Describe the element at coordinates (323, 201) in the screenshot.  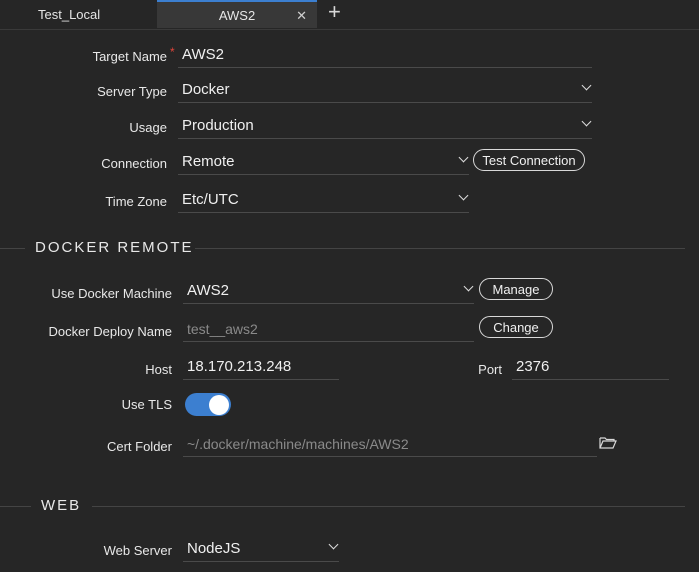
I see `time-zone-select: Etc/UTC` at that location.